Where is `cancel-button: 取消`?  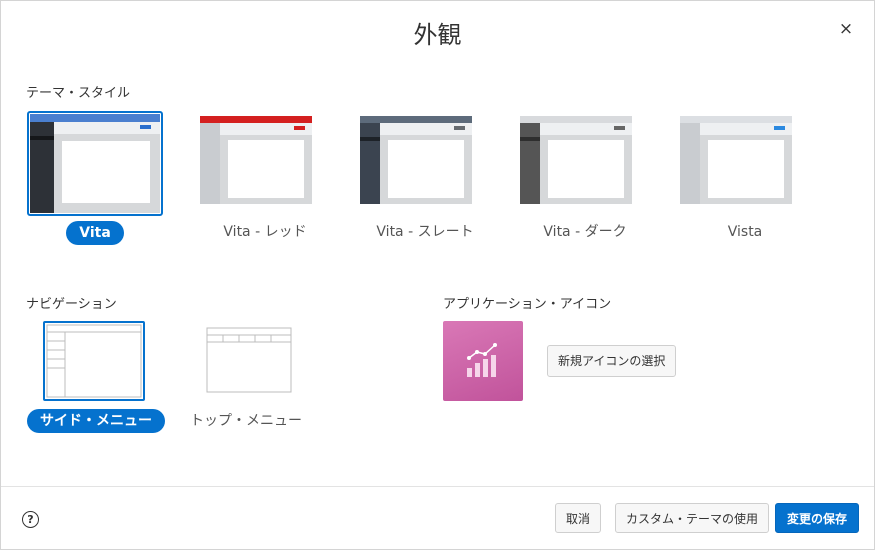
cancel-button: 取消 is located at coordinates (578, 518).